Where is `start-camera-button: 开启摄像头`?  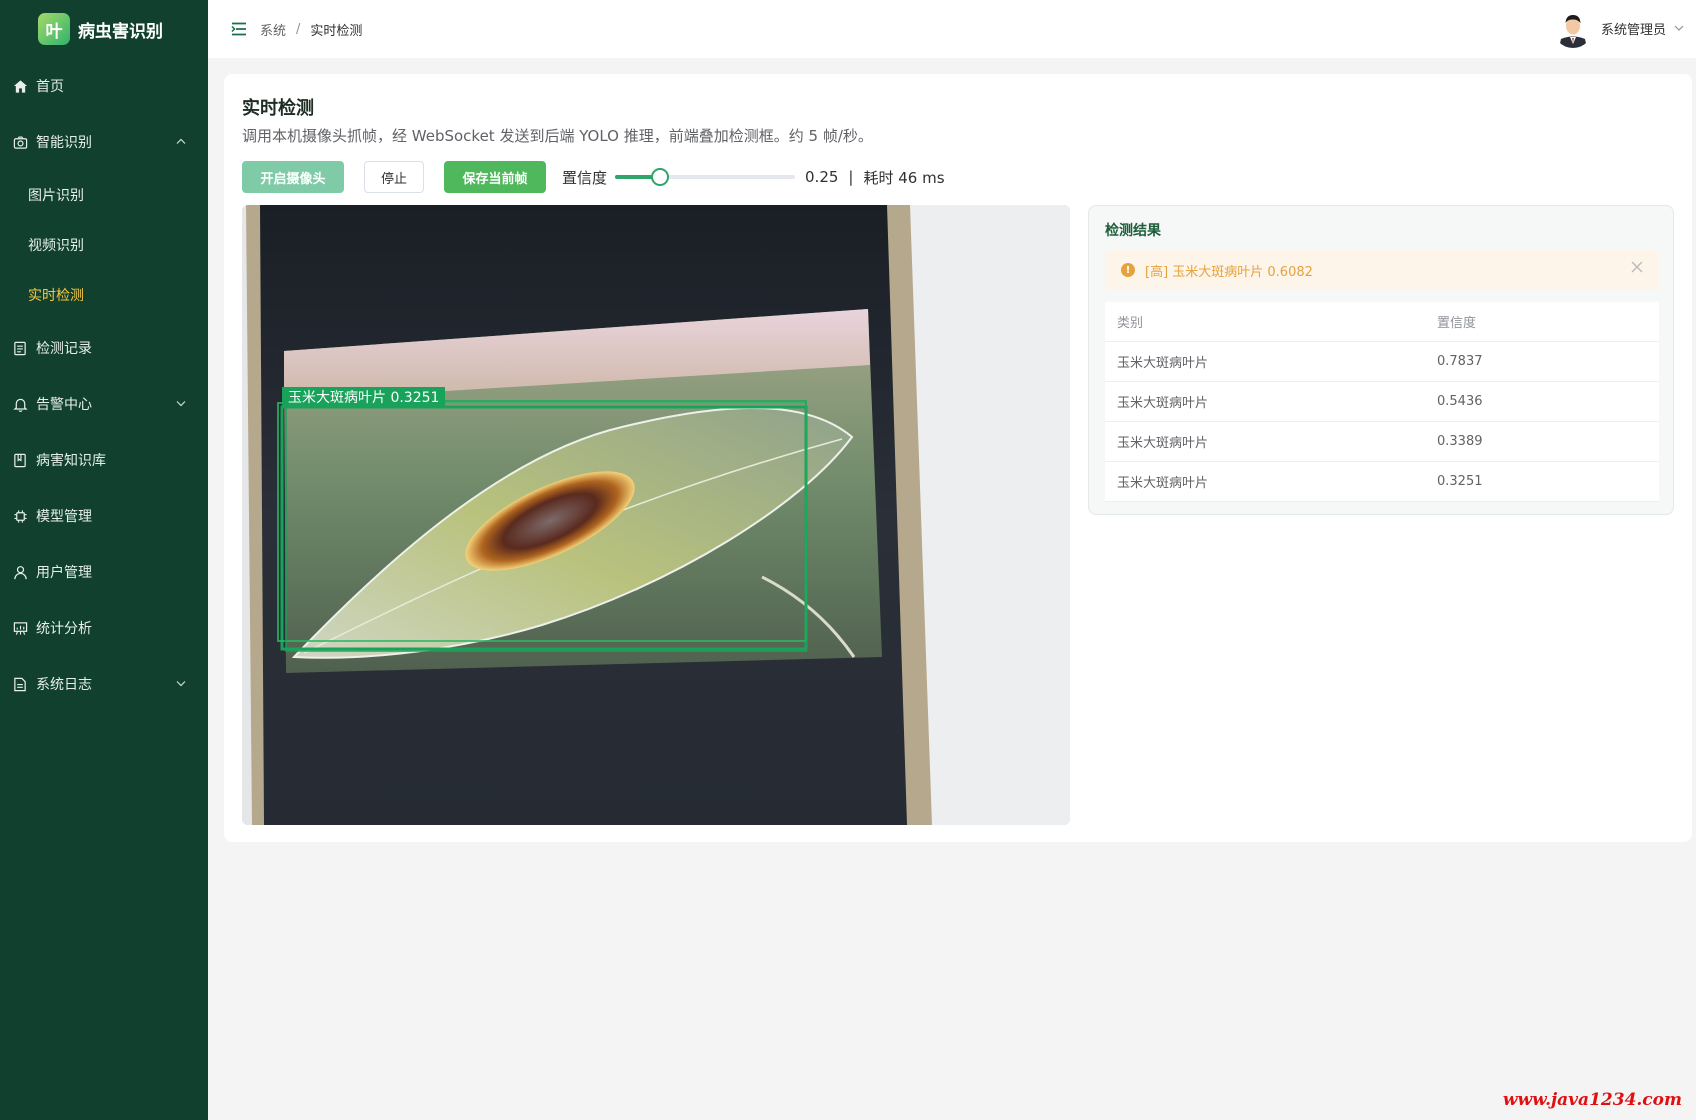
start-camera-button: 开启摄像头 is located at coordinates (293, 177).